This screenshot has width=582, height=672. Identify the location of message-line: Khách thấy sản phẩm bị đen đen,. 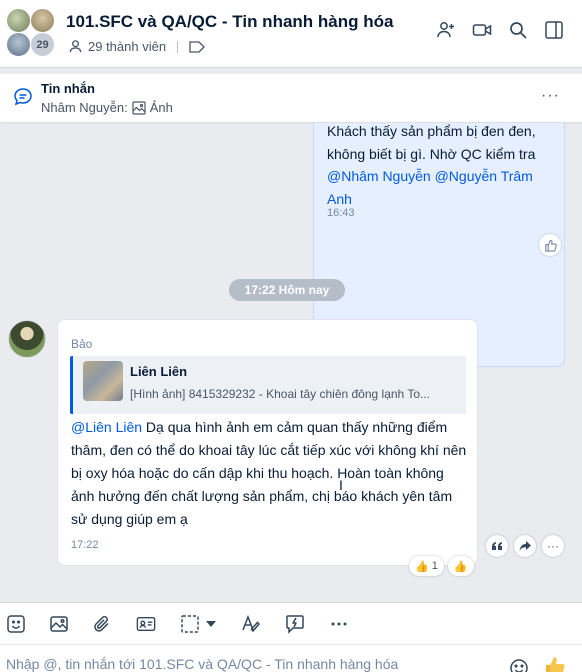
(431, 131).